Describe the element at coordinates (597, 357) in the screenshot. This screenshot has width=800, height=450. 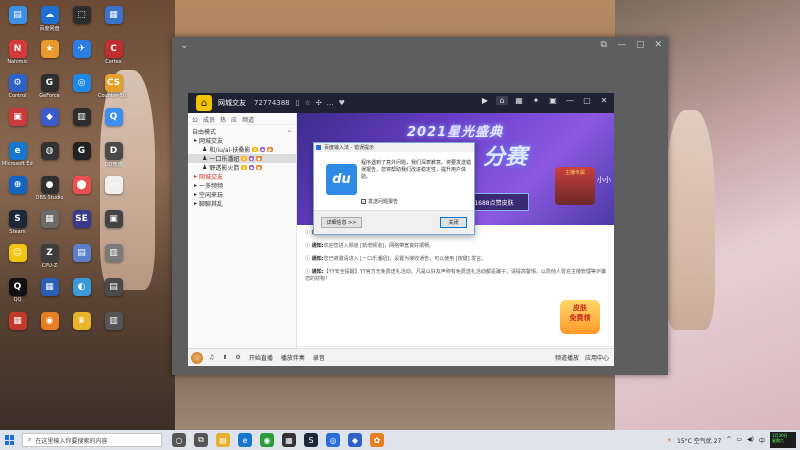
I see `bottom-right-action: 应用中心` at that location.